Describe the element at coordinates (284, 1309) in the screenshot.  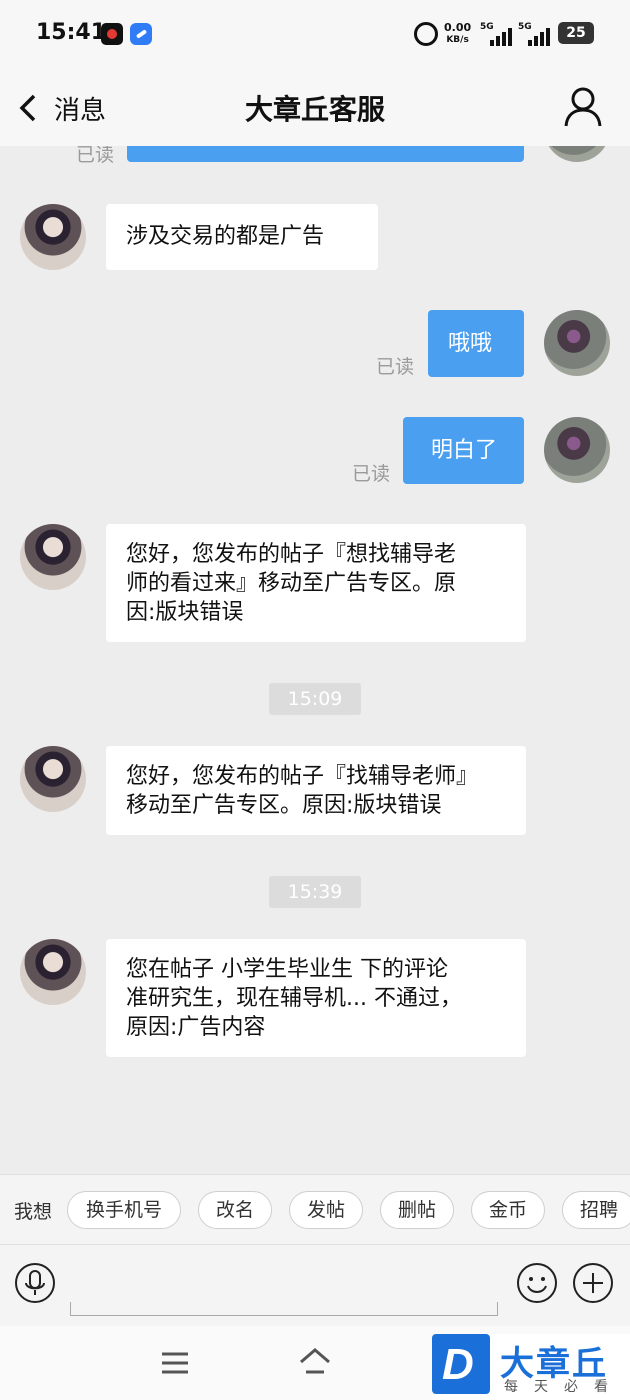
I see `message-text-input` at that location.